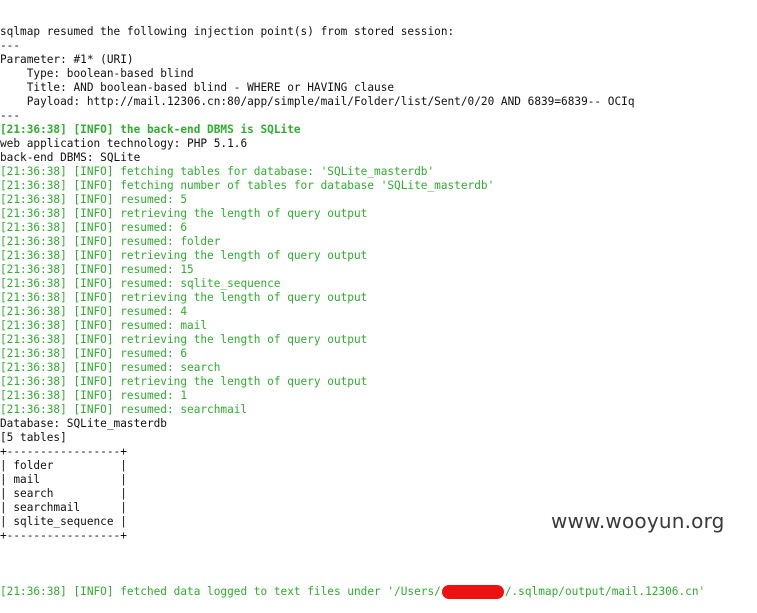 This screenshot has height=613, width=757. Describe the element at coordinates (124, 409) in the screenshot. I see `terminal-line: [21:36:38] [INFO] resumed: searchmail` at that location.